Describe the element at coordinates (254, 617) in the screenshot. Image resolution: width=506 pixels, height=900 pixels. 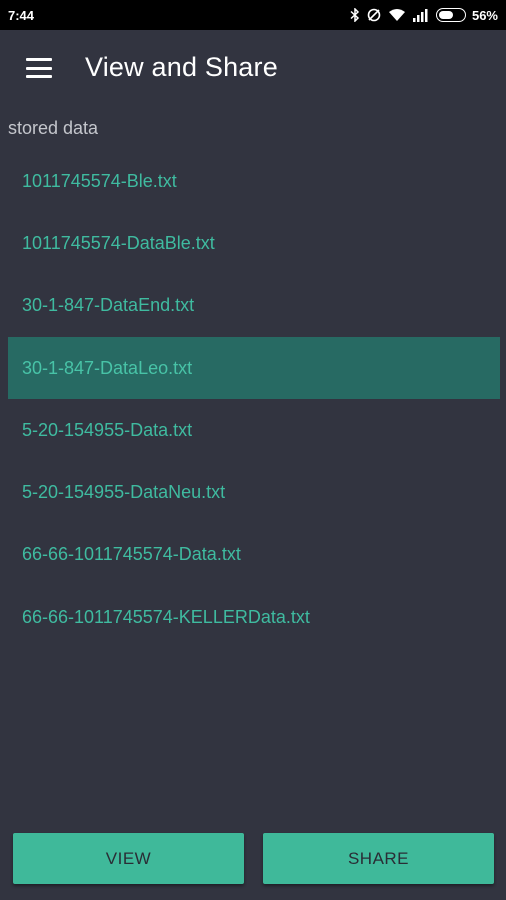
I see `file-list-item: 66-66-1011745574-KELLERData.txt` at that location.